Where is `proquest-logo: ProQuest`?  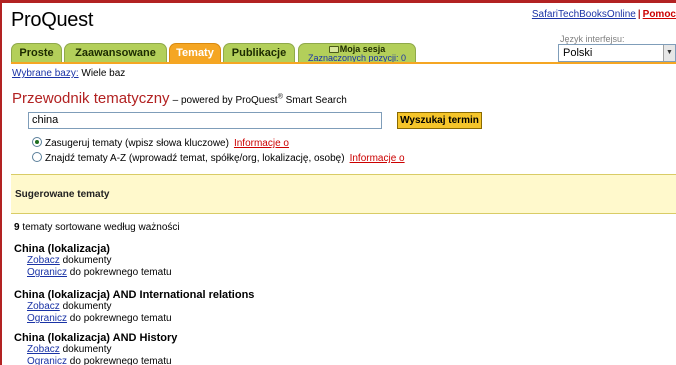 proquest-logo: ProQuest is located at coordinates (52, 20).